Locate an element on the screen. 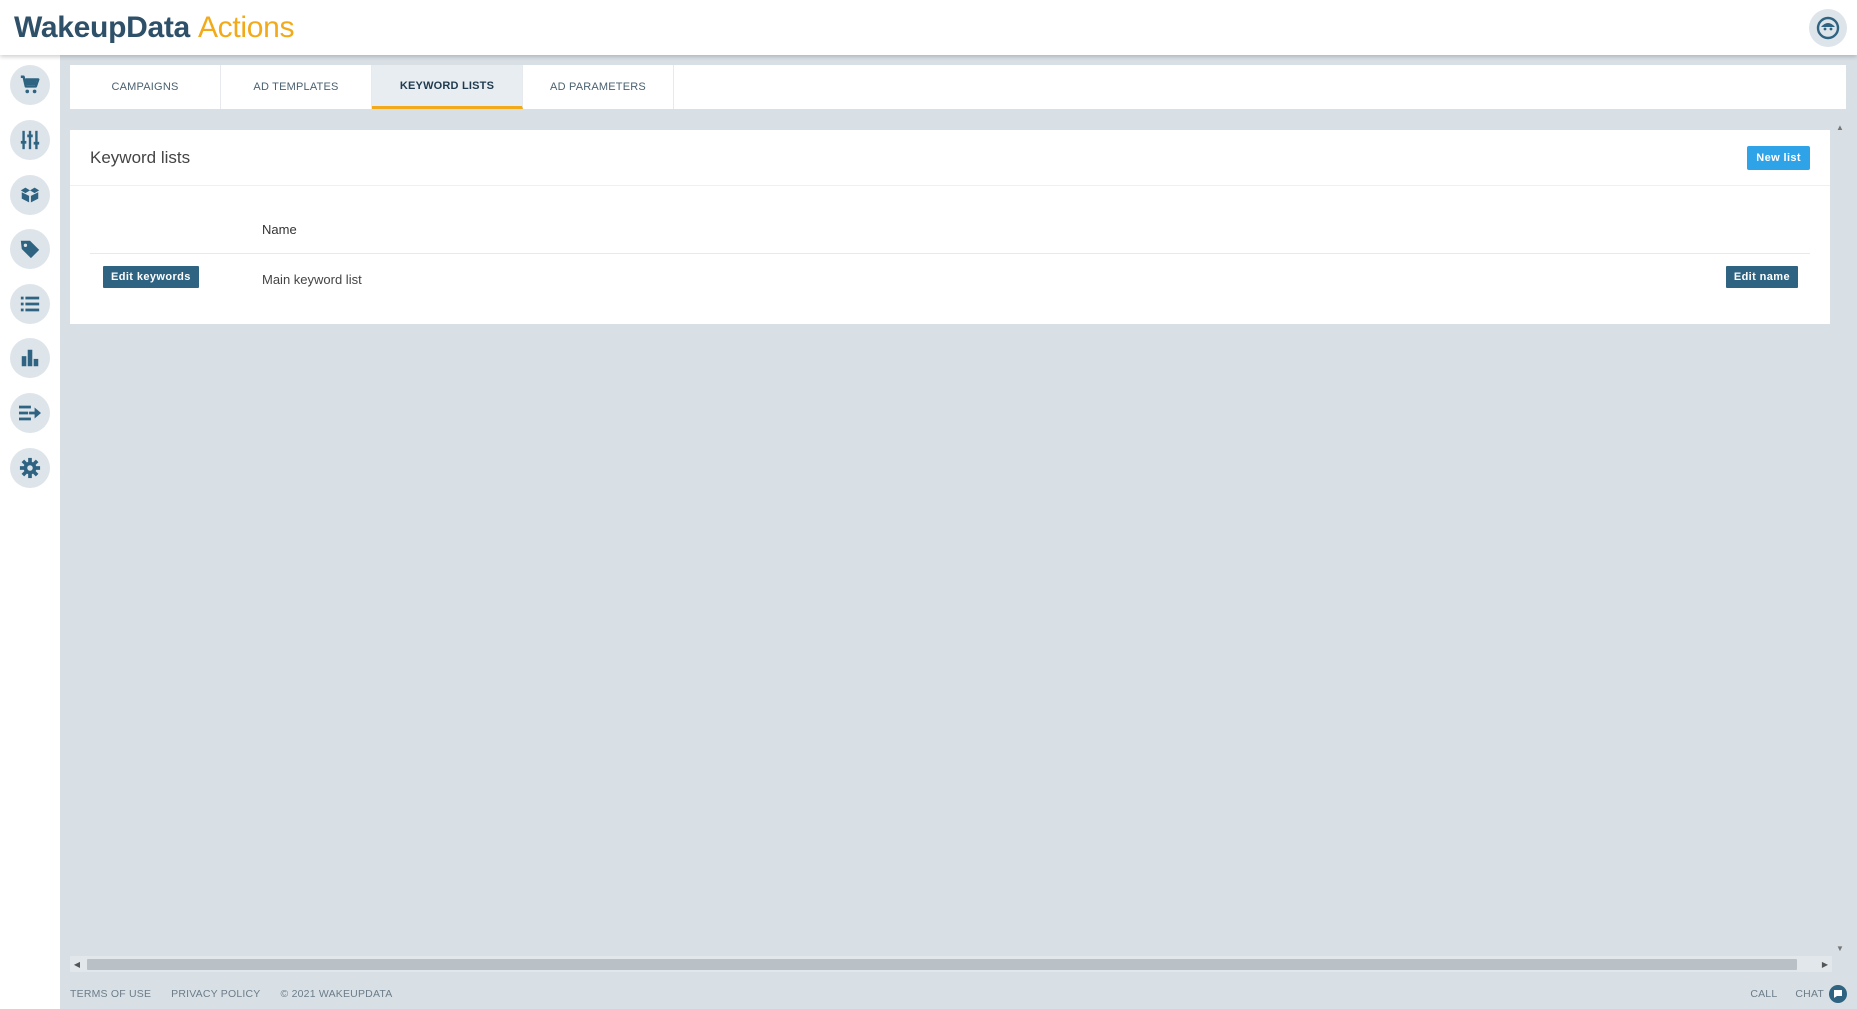  app-logo: WakeupData Actions is located at coordinates (154, 27).